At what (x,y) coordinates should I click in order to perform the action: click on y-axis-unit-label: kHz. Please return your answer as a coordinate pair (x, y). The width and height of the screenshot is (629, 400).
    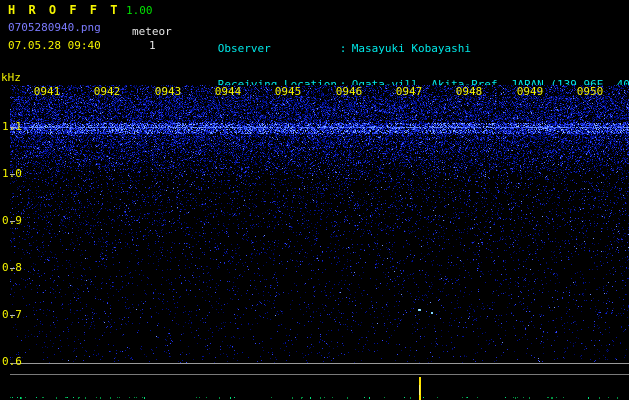
    Looking at the image, I should click on (11, 77).